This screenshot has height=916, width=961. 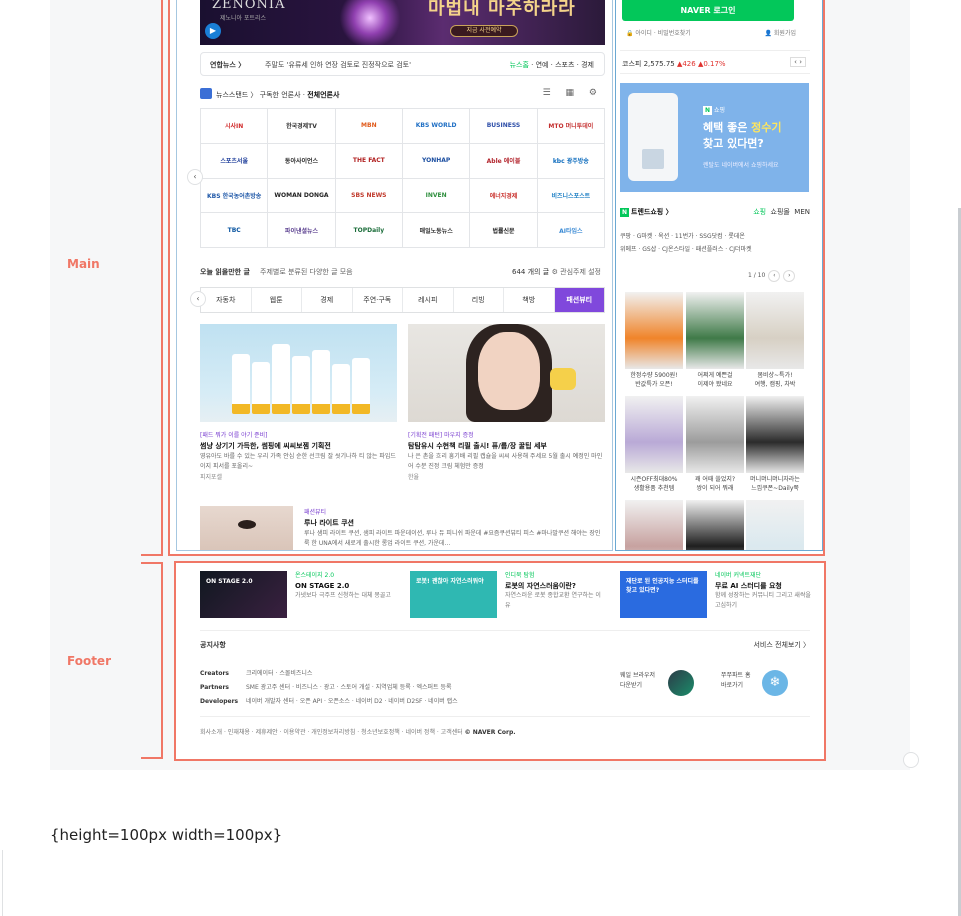 What do you see at coordinates (246, 528) in the screenshot?
I see `article-image-eye` at bounding box center [246, 528].